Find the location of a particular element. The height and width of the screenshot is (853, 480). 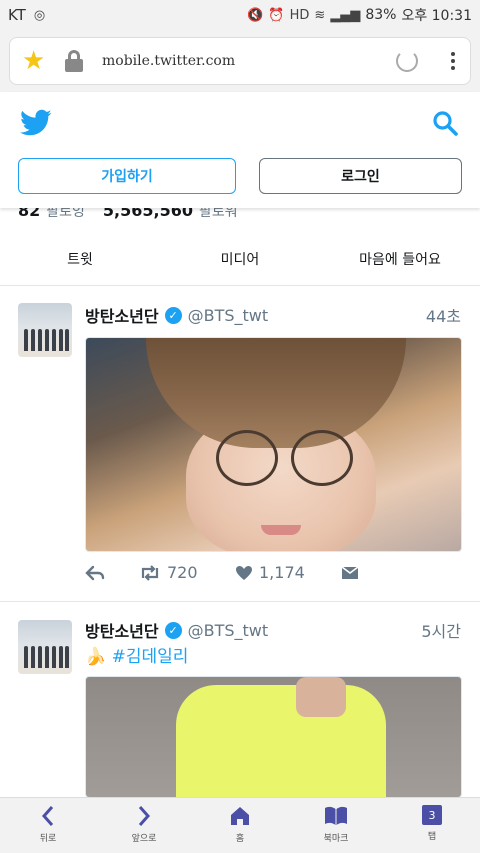

twitter-logo-icon is located at coordinates (36, 125).